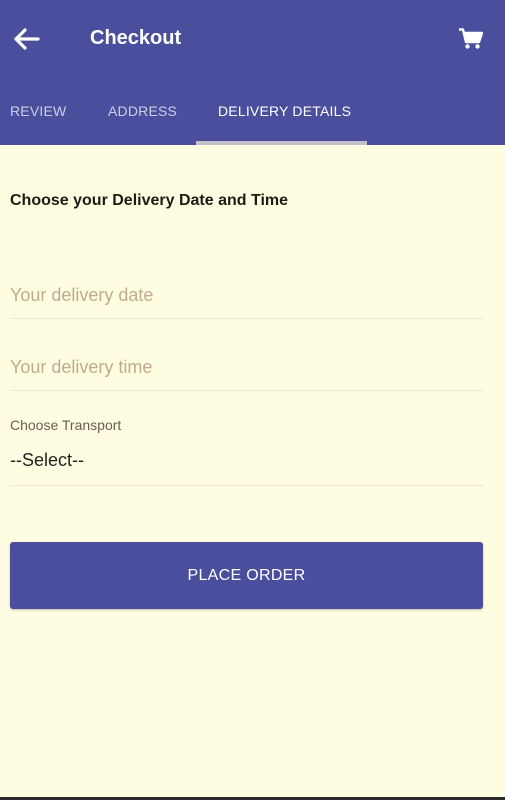 This screenshot has height=800, width=505. What do you see at coordinates (246, 367) in the screenshot?
I see `delivery-time-input` at bounding box center [246, 367].